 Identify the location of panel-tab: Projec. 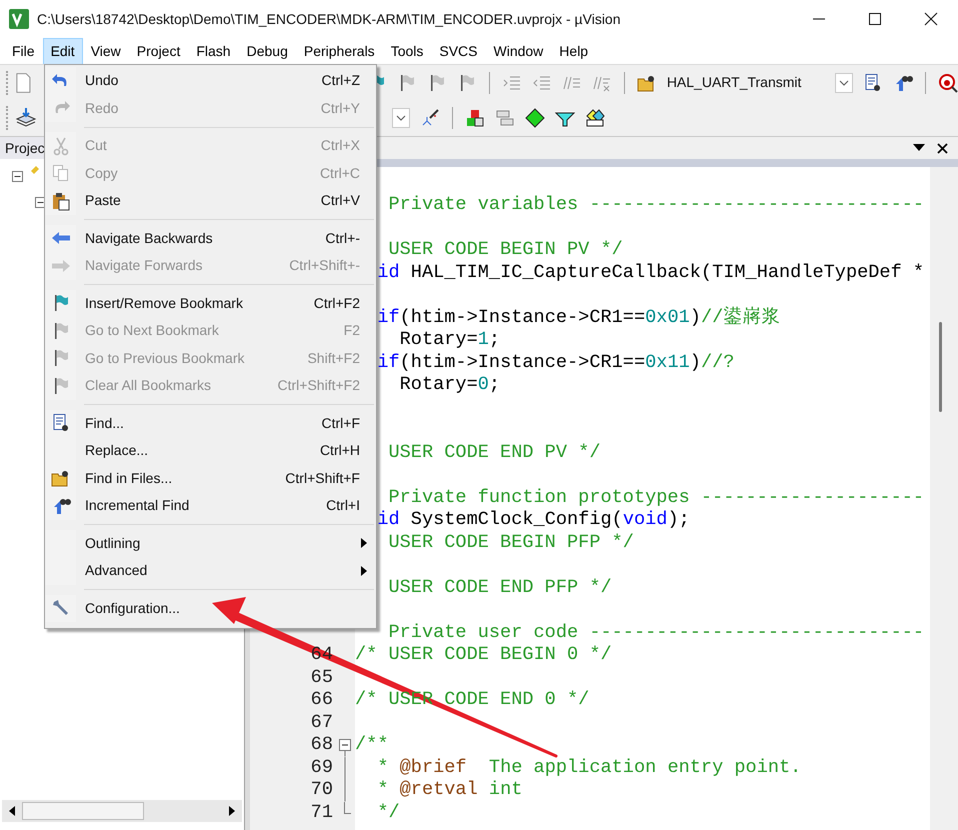
(25, 148).